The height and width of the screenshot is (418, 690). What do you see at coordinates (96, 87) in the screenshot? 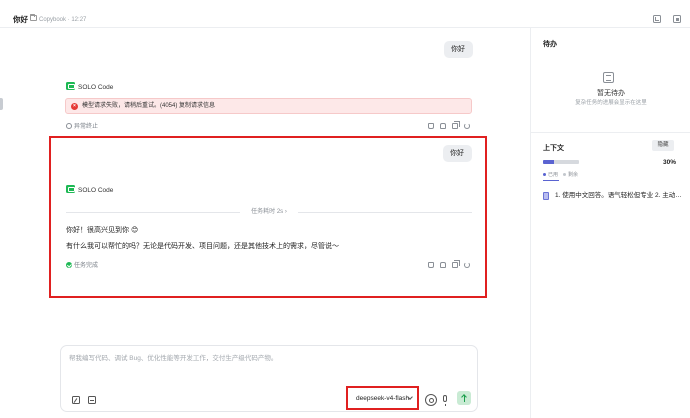
I see `agent-name: SOLO Code` at bounding box center [96, 87].